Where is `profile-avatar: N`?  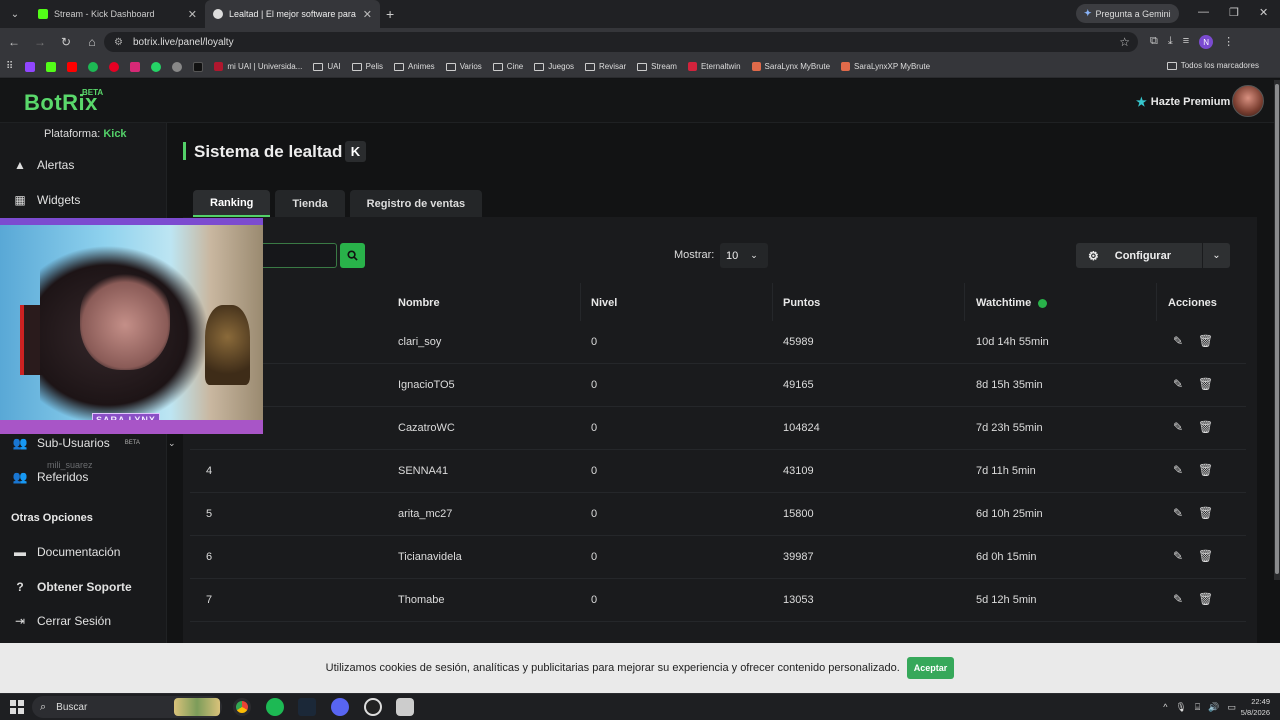 profile-avatar: N is located at coordinates (1206, 42).